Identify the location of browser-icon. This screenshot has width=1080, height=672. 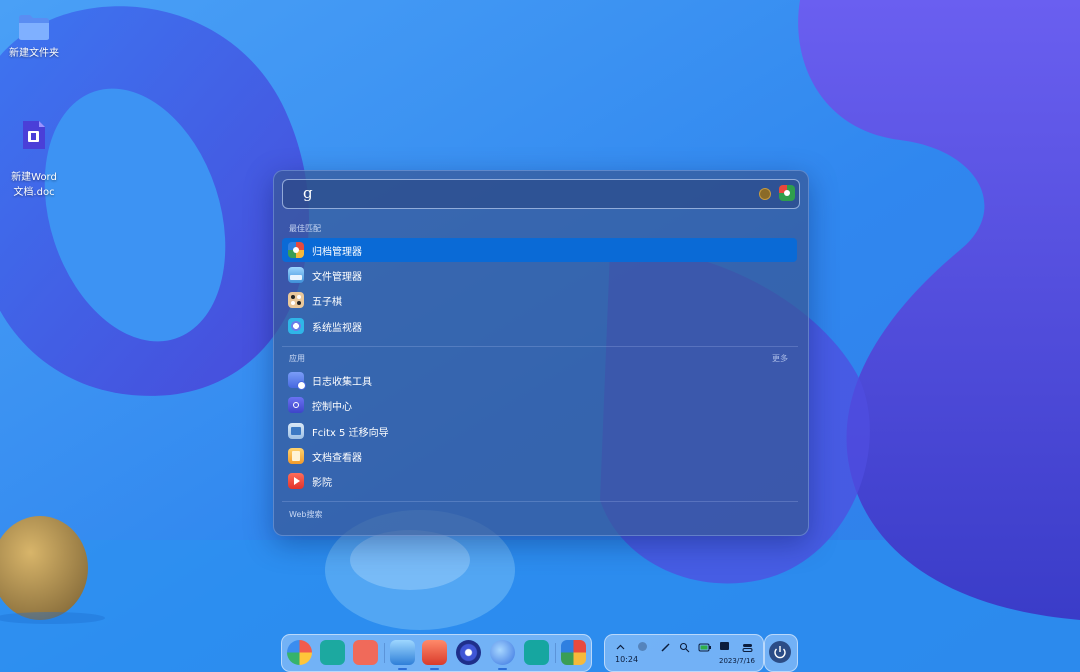
(502, 655).